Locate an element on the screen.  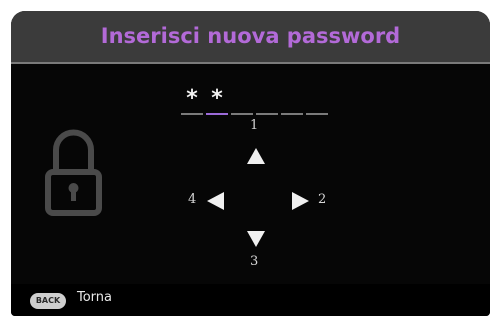
back-button: BACK is located at coordinates (48, 301).